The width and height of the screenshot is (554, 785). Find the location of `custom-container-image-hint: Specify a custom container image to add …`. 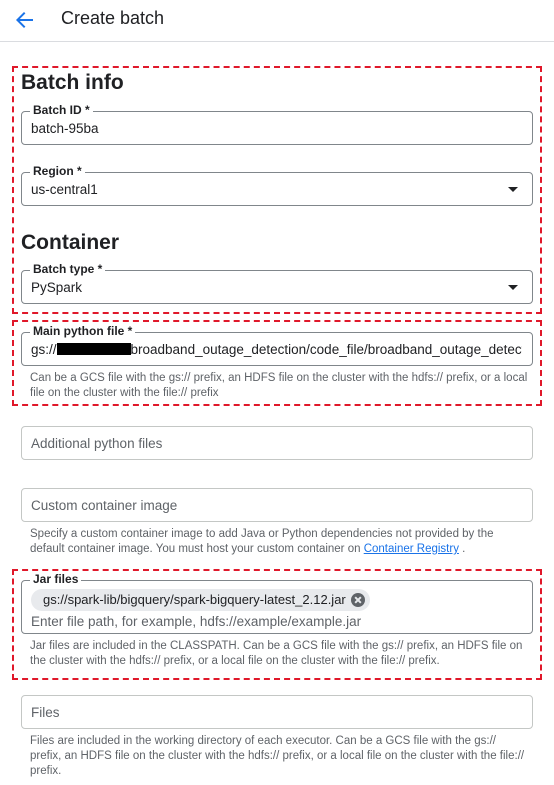

custom-container-image-hint: Specify a custom container image to add … is located at coordinates (280, 542).